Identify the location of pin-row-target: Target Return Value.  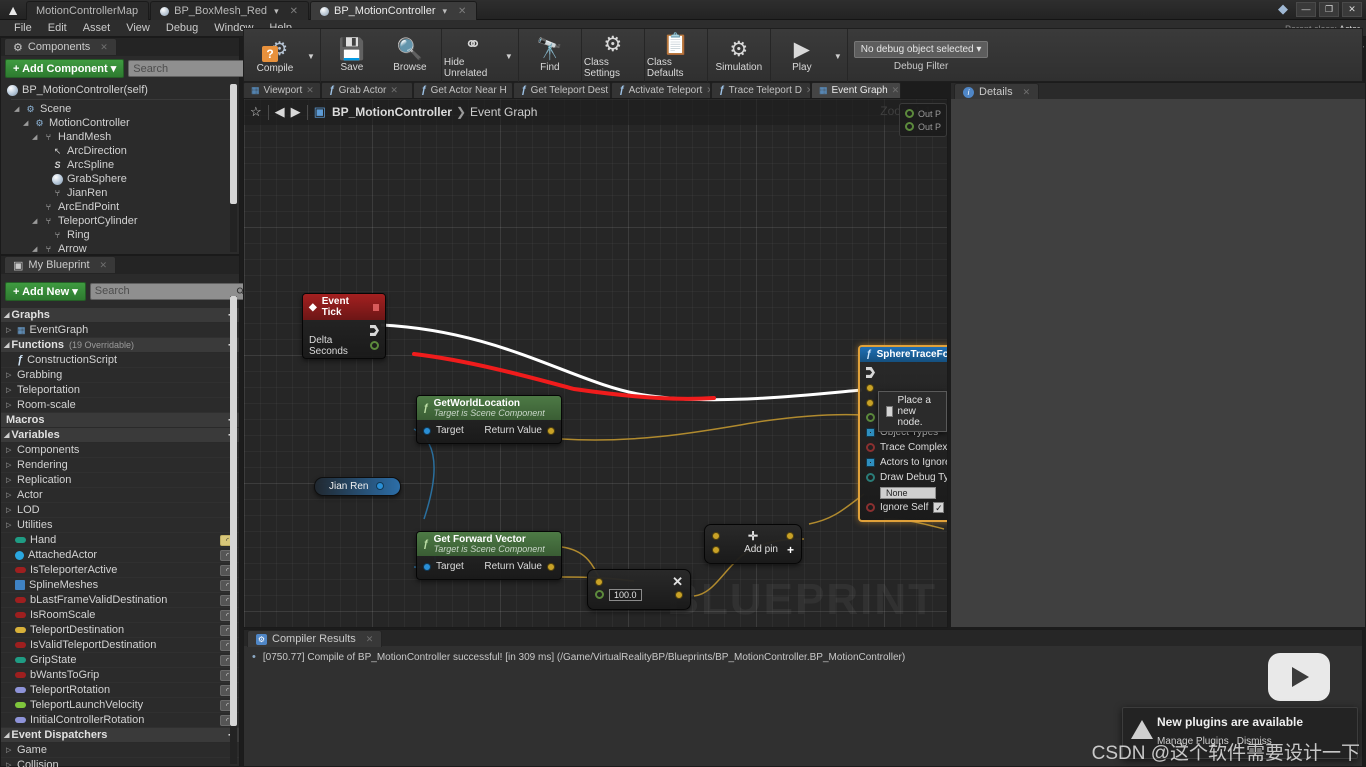
(489, 566).